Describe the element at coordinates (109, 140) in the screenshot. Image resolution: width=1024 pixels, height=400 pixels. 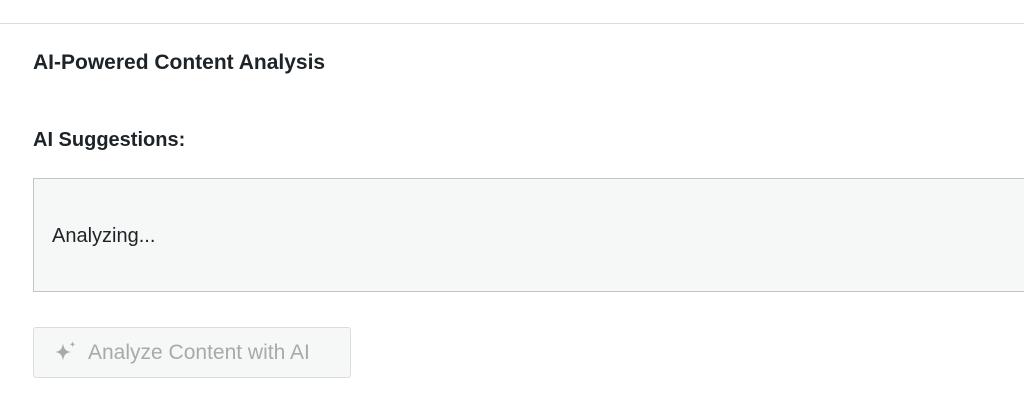
I see `ai-suggestions-label: AI Suggestions:` at that location.